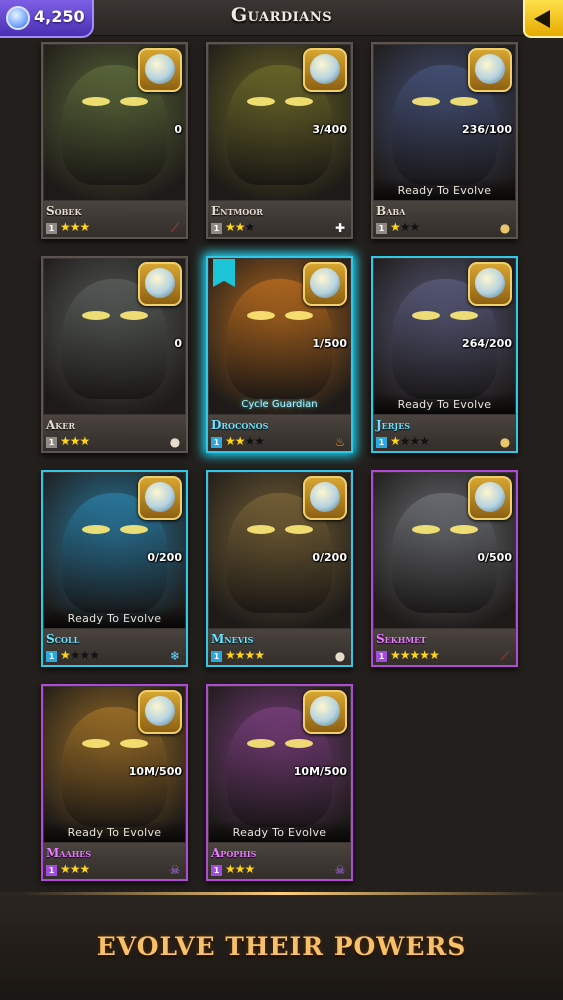  Describe the element at coordinates (114, 782) in the screenshot. I see `guardian-card-maahes: Ready To Evolve 10M/500 Maahes 1 ★★★ ☠` at that location.